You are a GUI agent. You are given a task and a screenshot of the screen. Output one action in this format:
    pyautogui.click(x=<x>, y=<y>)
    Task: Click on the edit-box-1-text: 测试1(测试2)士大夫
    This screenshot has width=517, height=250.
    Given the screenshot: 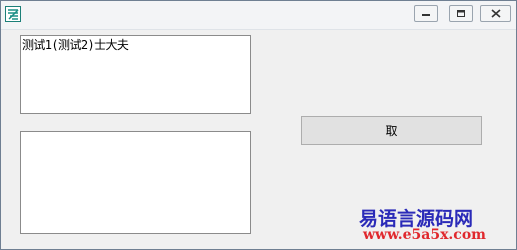 What is the action you would take?
    pyautogui.click(x=75, y=45)
    